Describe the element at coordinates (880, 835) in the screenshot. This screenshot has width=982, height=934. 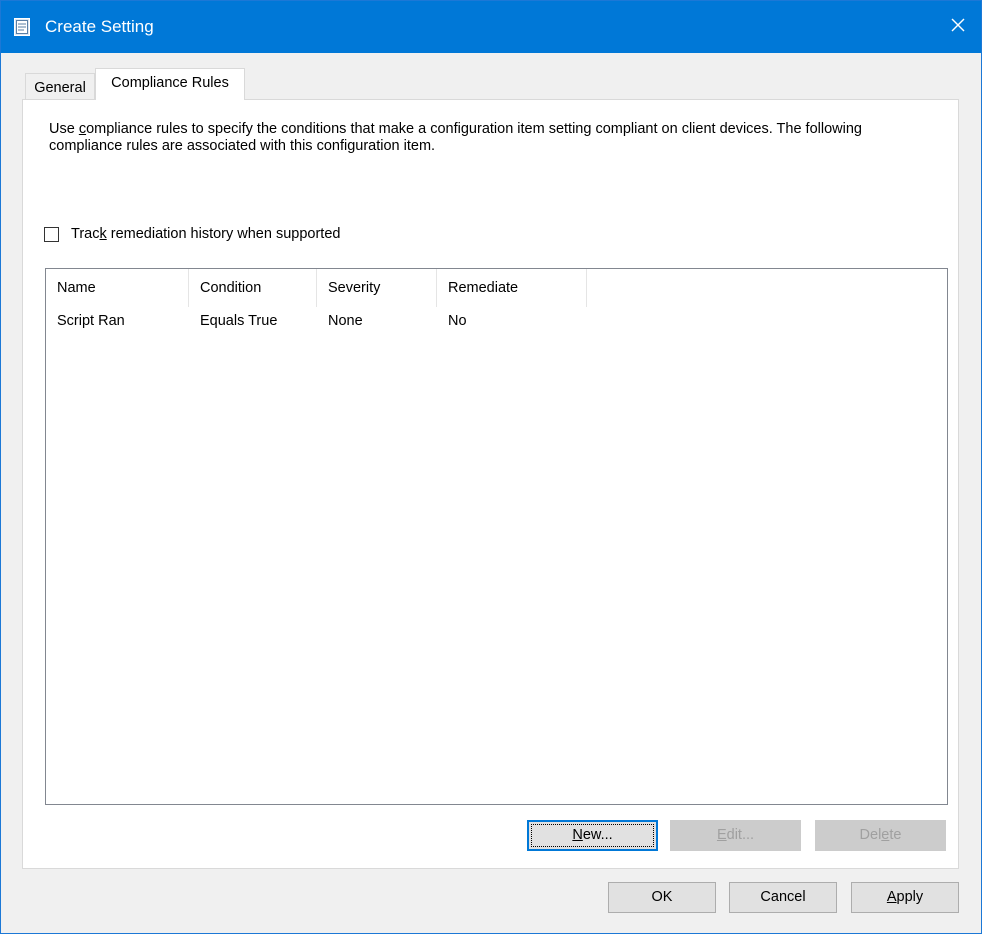
I see `delete-rule-button: Delete` at that location.